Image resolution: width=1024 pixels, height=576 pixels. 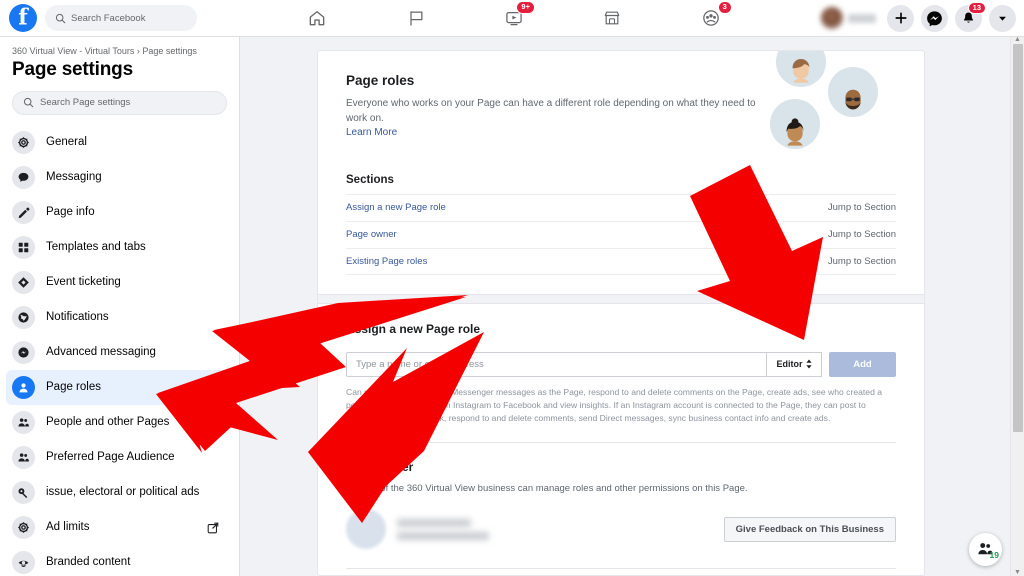 I want to click on sidebar-item-label: Page info, so click(x=70, y=212).